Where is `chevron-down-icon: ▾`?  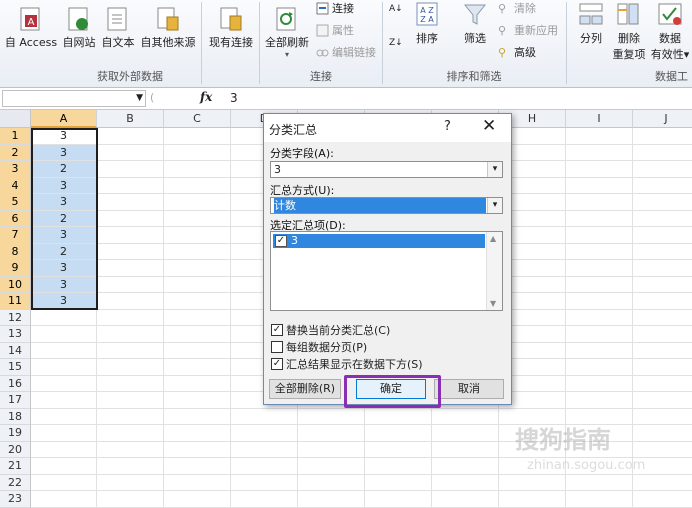 chevron-down-icon: ▾ is located at coordinates (494, 169).